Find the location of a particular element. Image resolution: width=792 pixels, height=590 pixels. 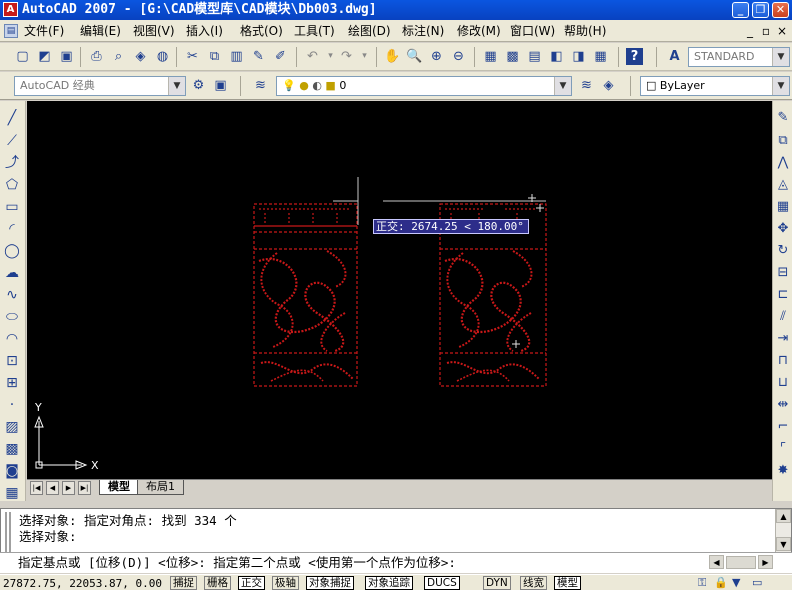

autocad-app-icon: A is located at coordinates (10, 9).